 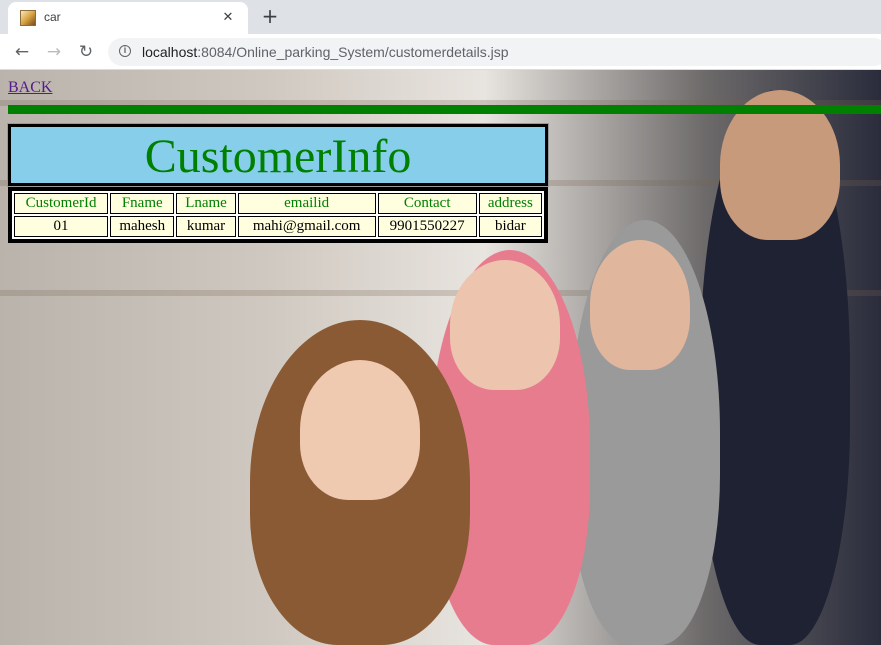 What do you see at coordinates (142, 203) in the screenshot?
I see `header-fname: Fname` at bounding box center [142, 203].